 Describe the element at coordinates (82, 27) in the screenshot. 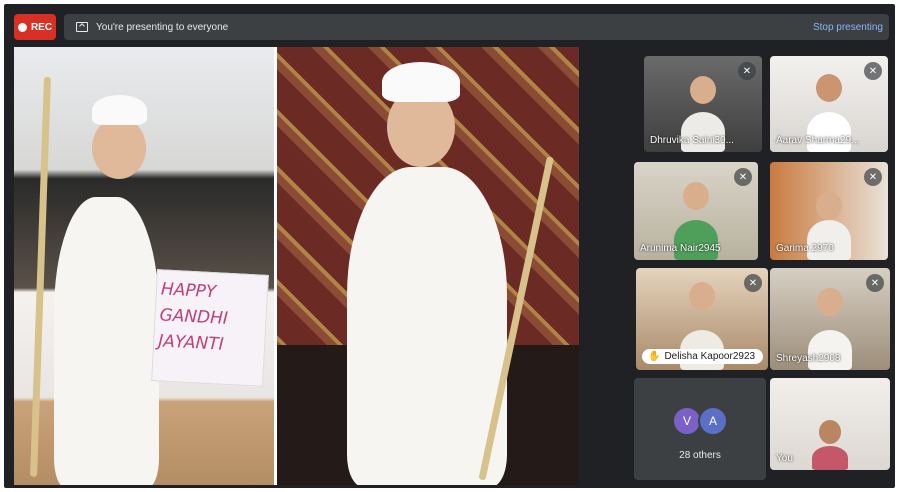

I see `present-screen-icon` at that location.